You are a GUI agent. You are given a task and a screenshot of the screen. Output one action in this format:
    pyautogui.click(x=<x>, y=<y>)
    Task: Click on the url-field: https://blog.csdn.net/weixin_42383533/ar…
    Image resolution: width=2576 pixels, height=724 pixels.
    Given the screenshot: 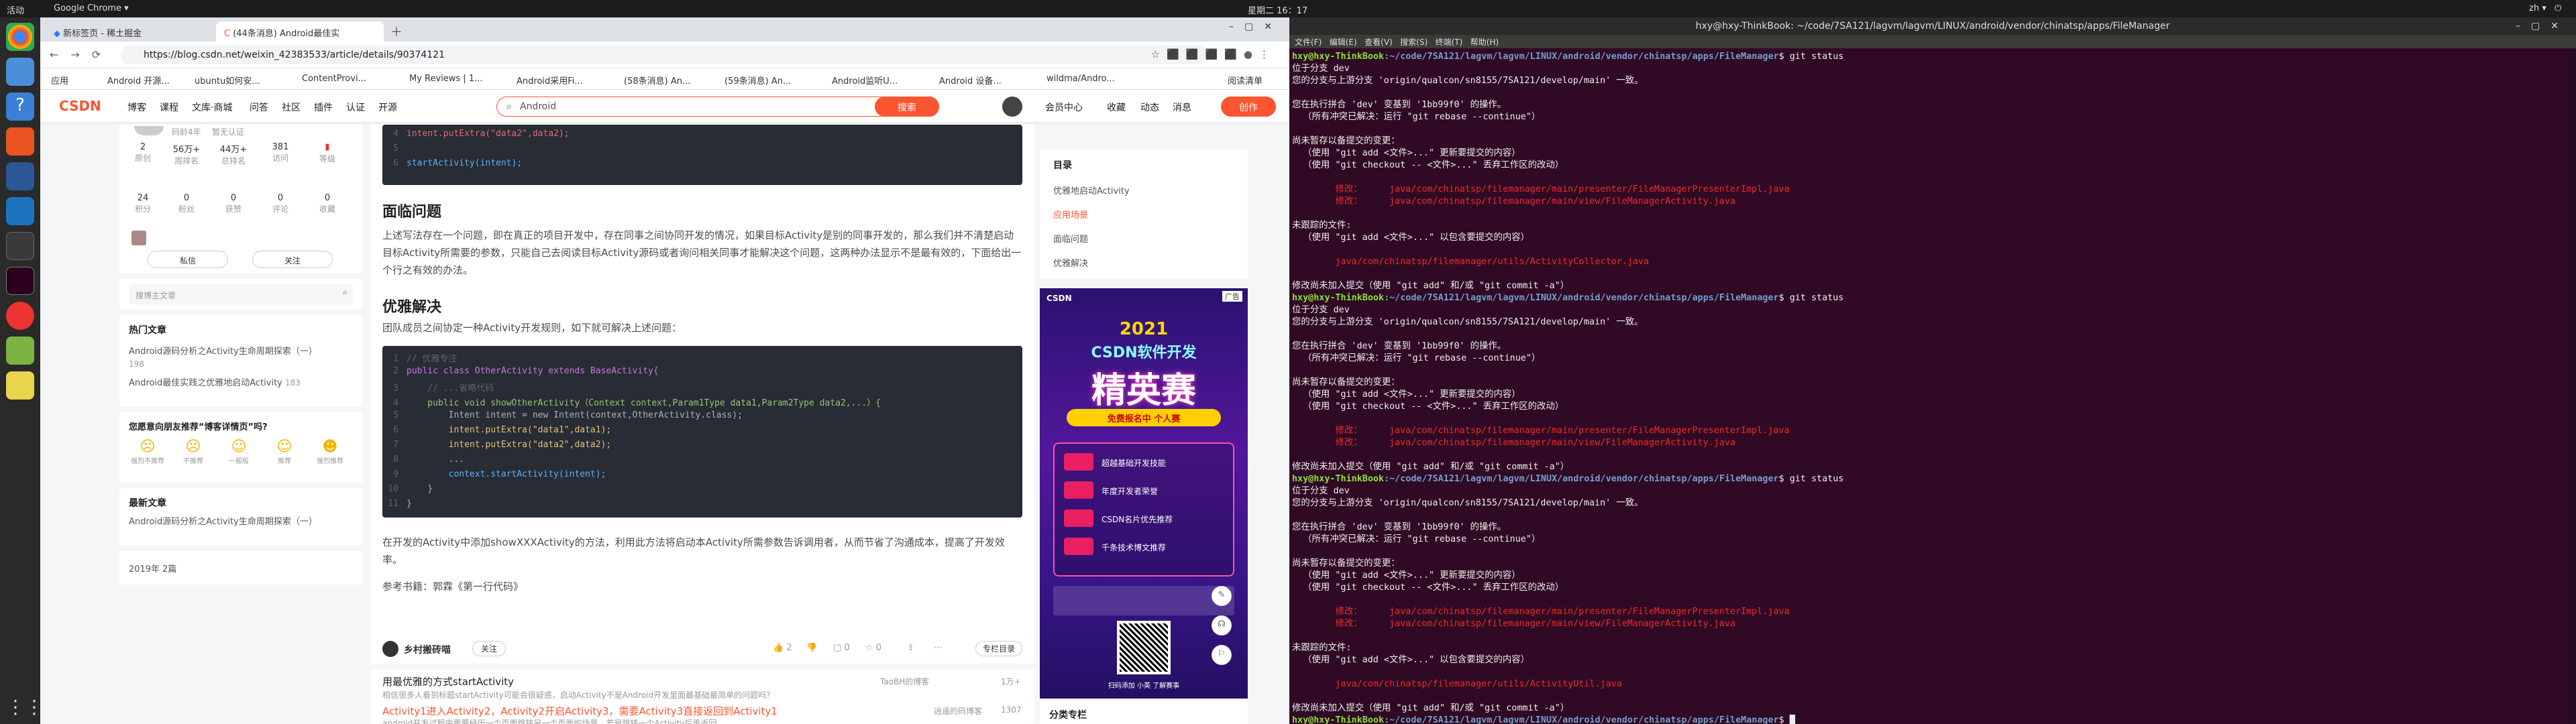 What is the action you would take?
    pyautogui.click(x=664, y=55)
    